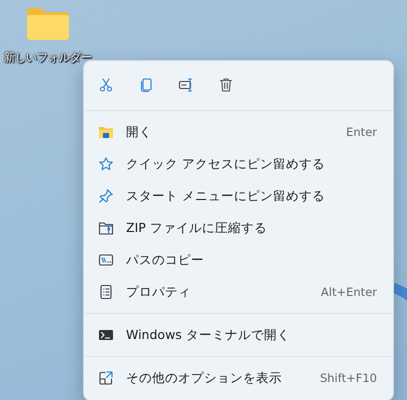 The width and height of the screenshot is (407, 400). I want to click on menu-item: 開く Enter, so click(238, 132).